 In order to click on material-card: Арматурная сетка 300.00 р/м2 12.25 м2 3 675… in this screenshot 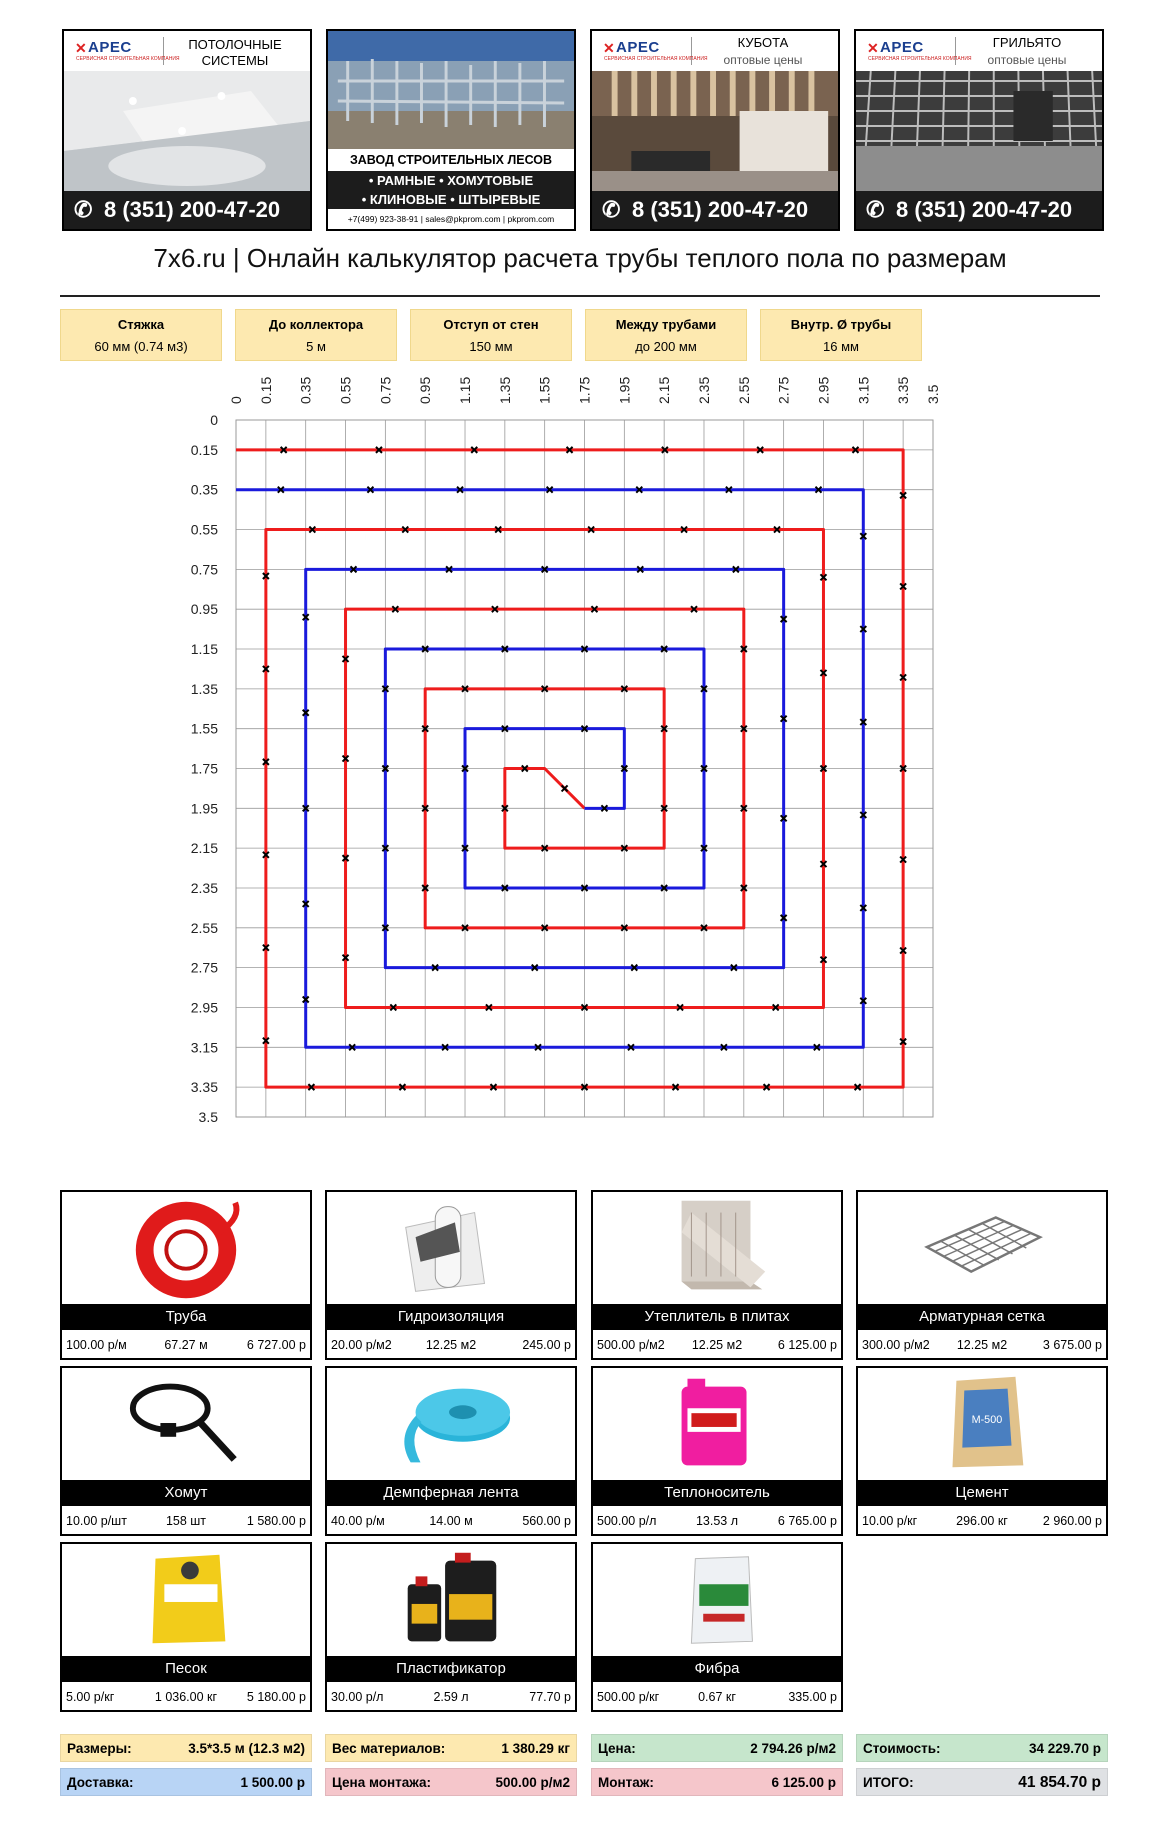, I will do `click(982, 1275)`.